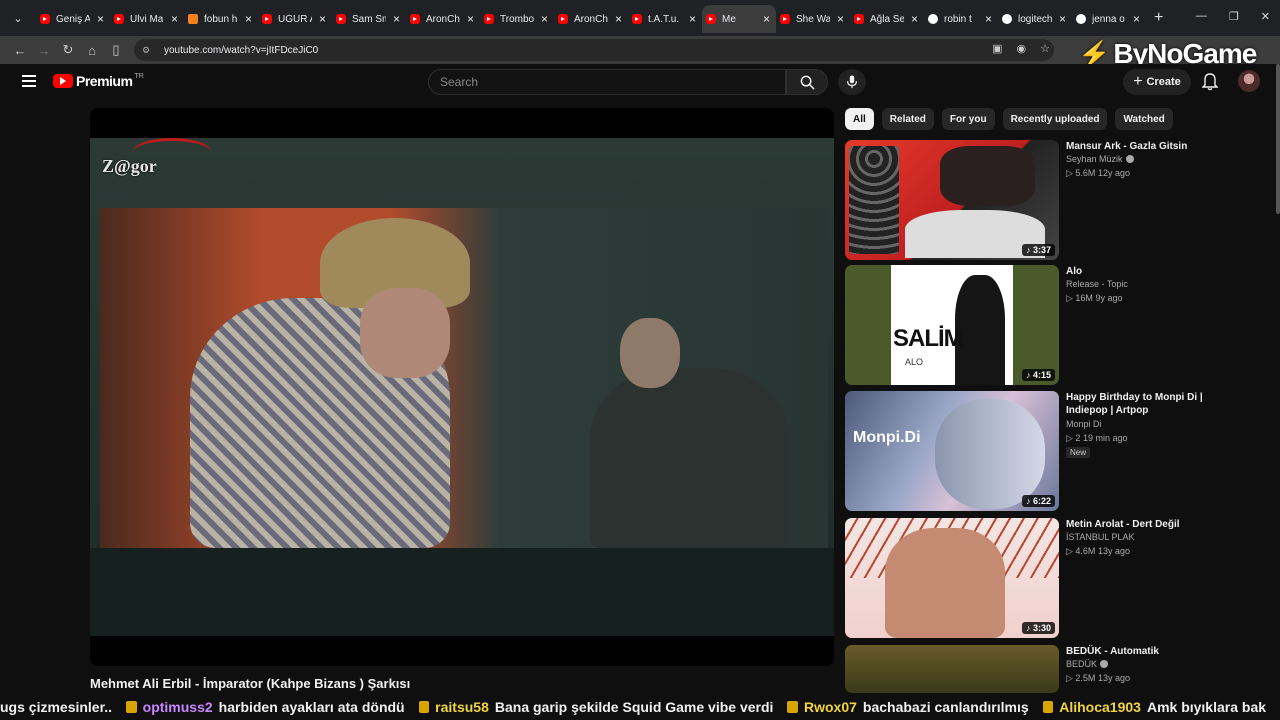  I want to click on chip-for-you: For you, so click(968, 119).